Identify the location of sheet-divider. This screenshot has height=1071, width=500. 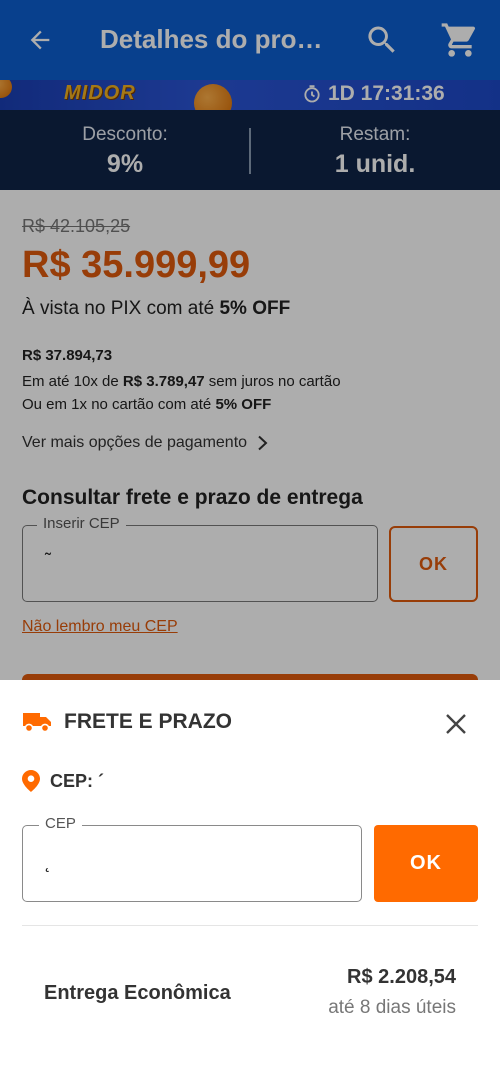
(250, 925).